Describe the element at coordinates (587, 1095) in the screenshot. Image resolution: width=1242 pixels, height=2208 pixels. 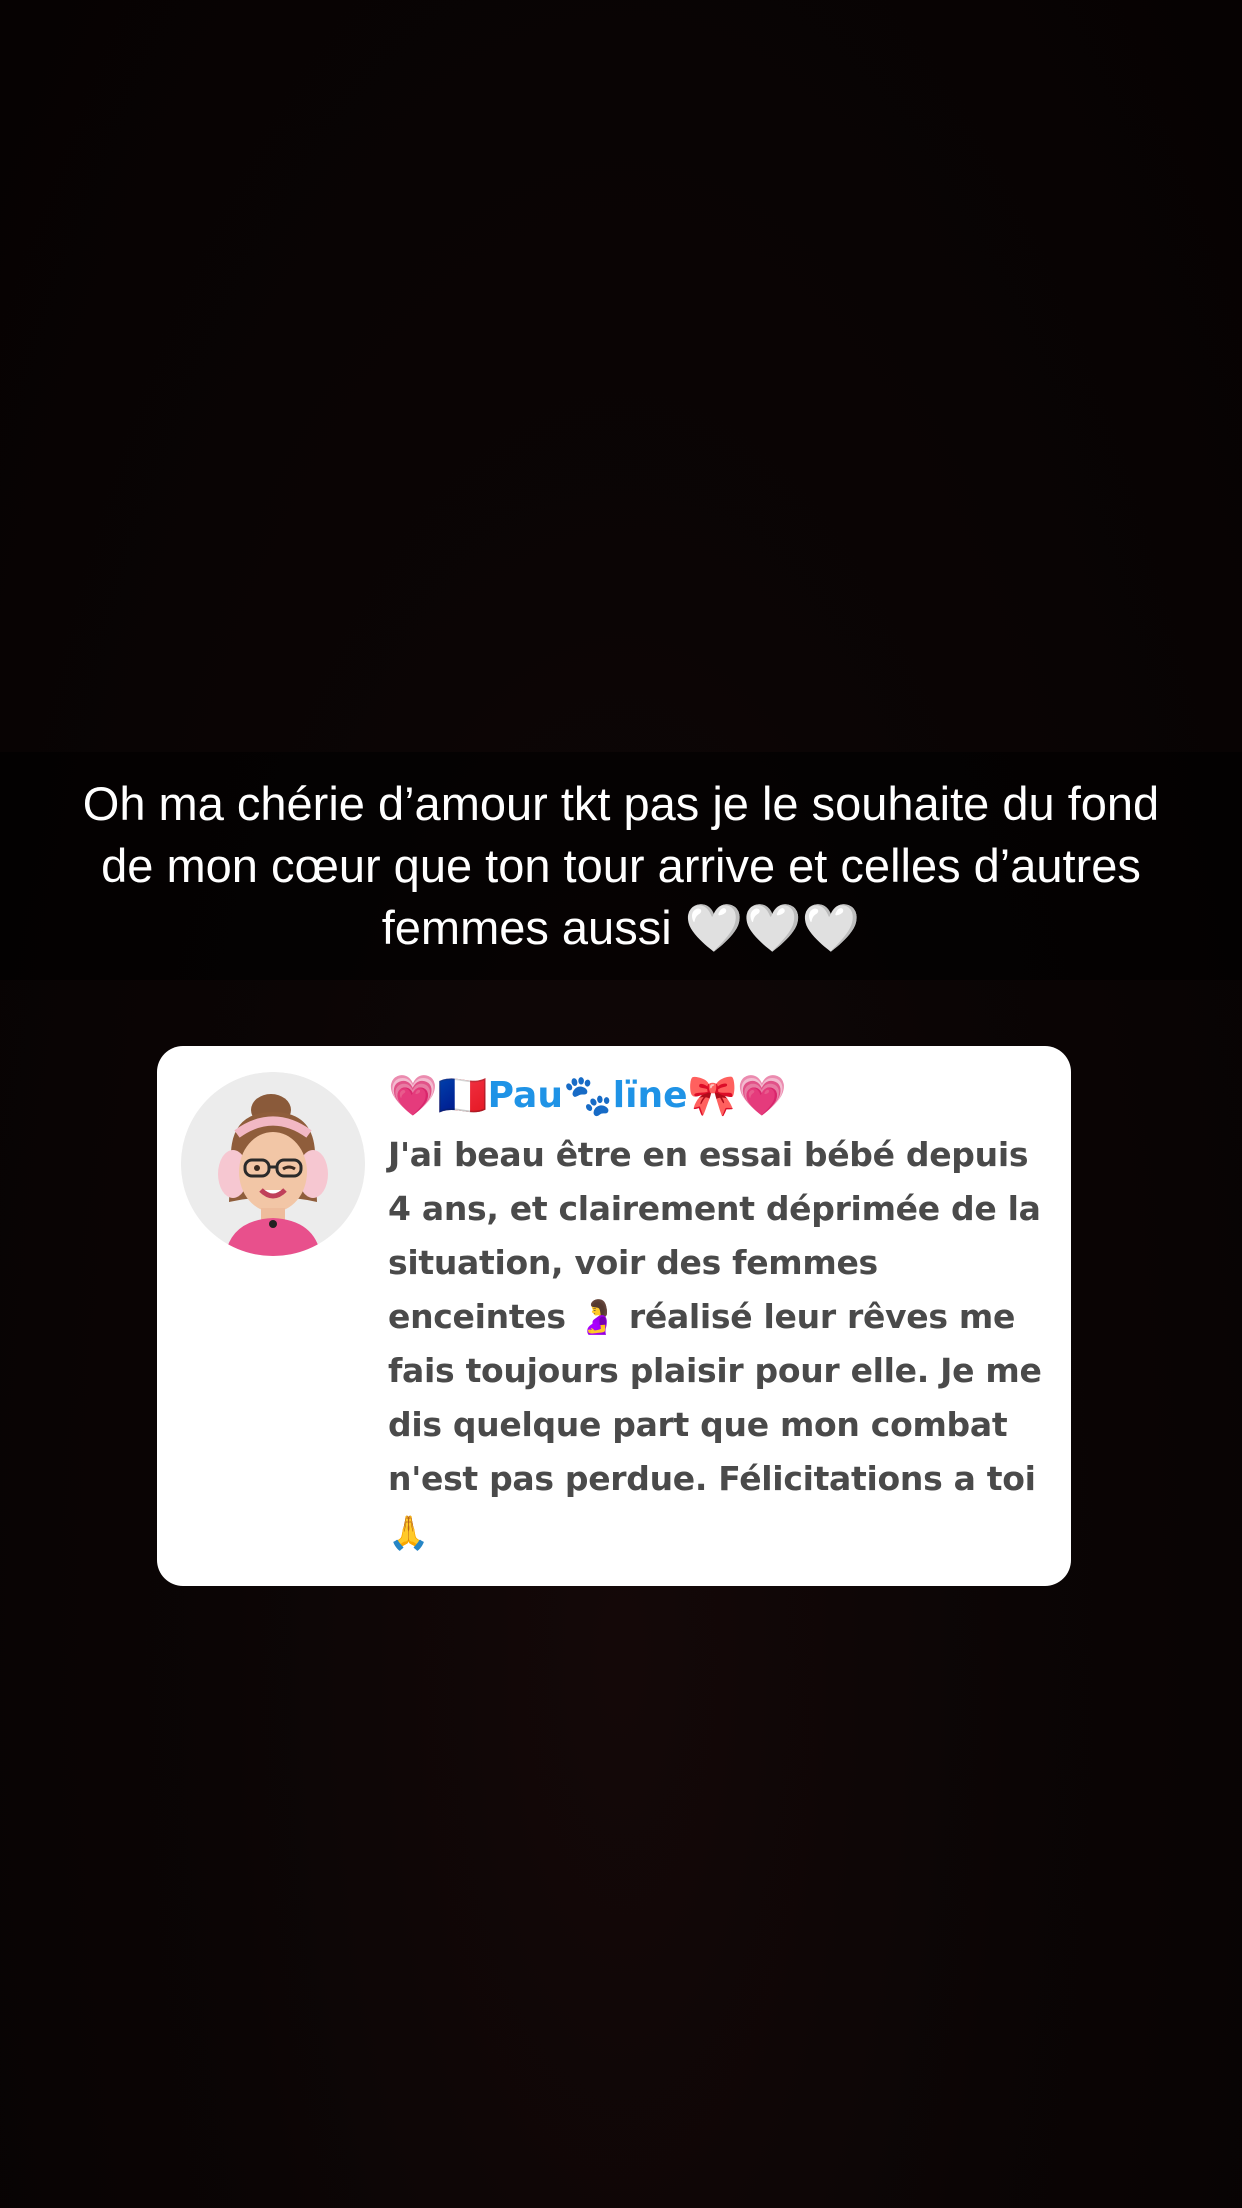
I see `paw-prints-icon: 🐾` at that location.